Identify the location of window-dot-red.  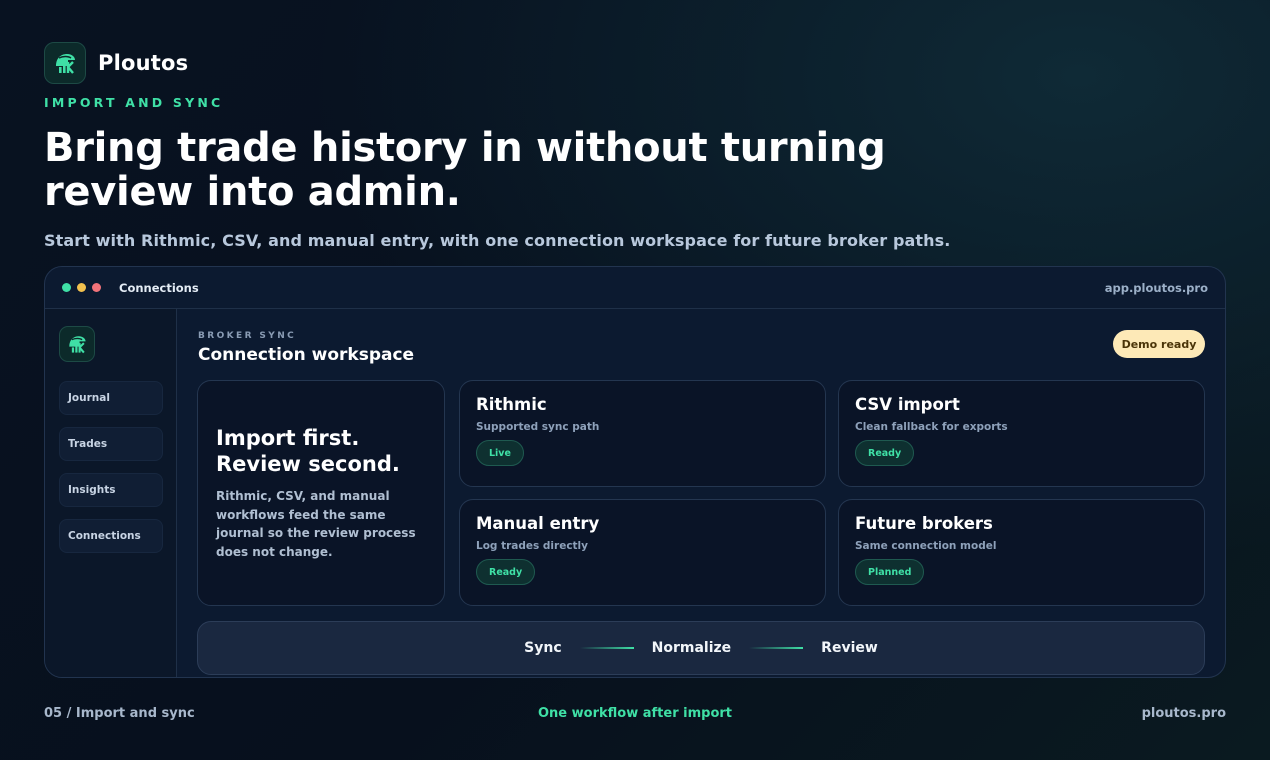
(96, 287).